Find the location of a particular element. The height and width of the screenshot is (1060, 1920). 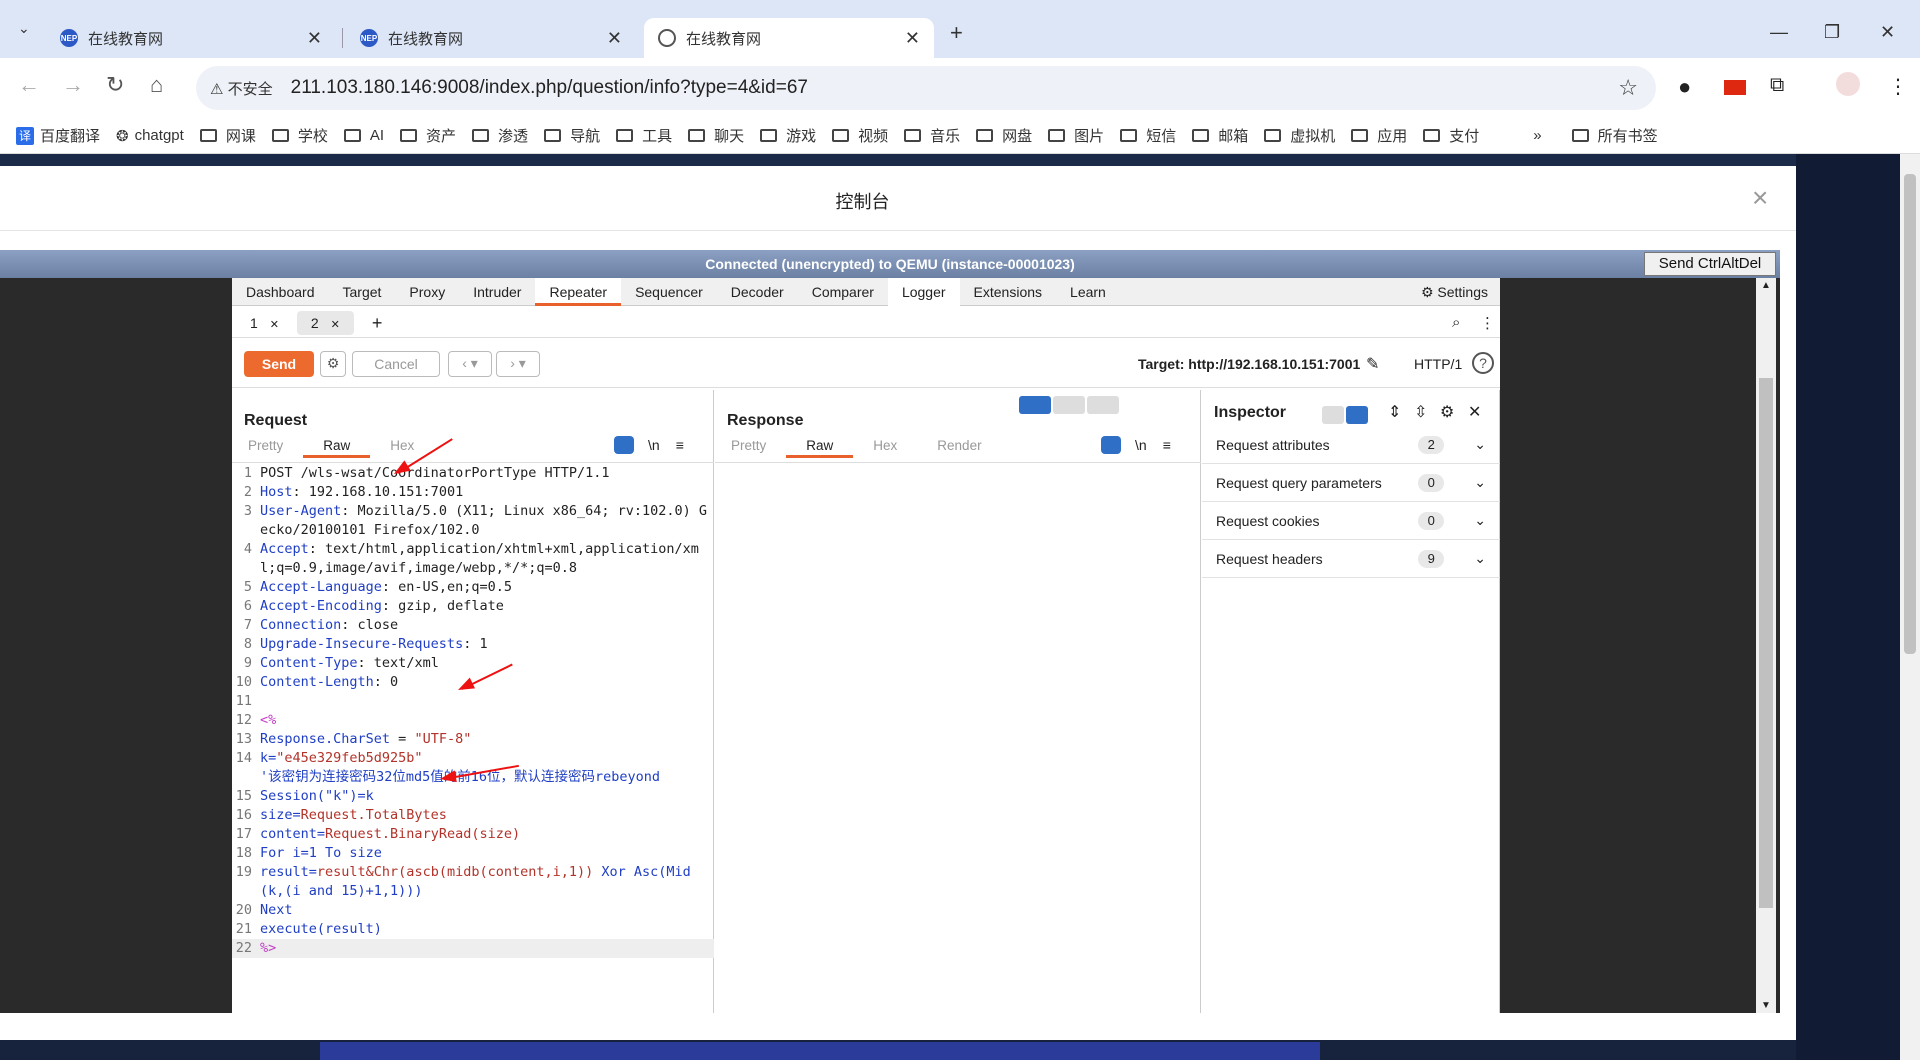

bookmark-folder: 渗透 is located at coordinates (500, 135).